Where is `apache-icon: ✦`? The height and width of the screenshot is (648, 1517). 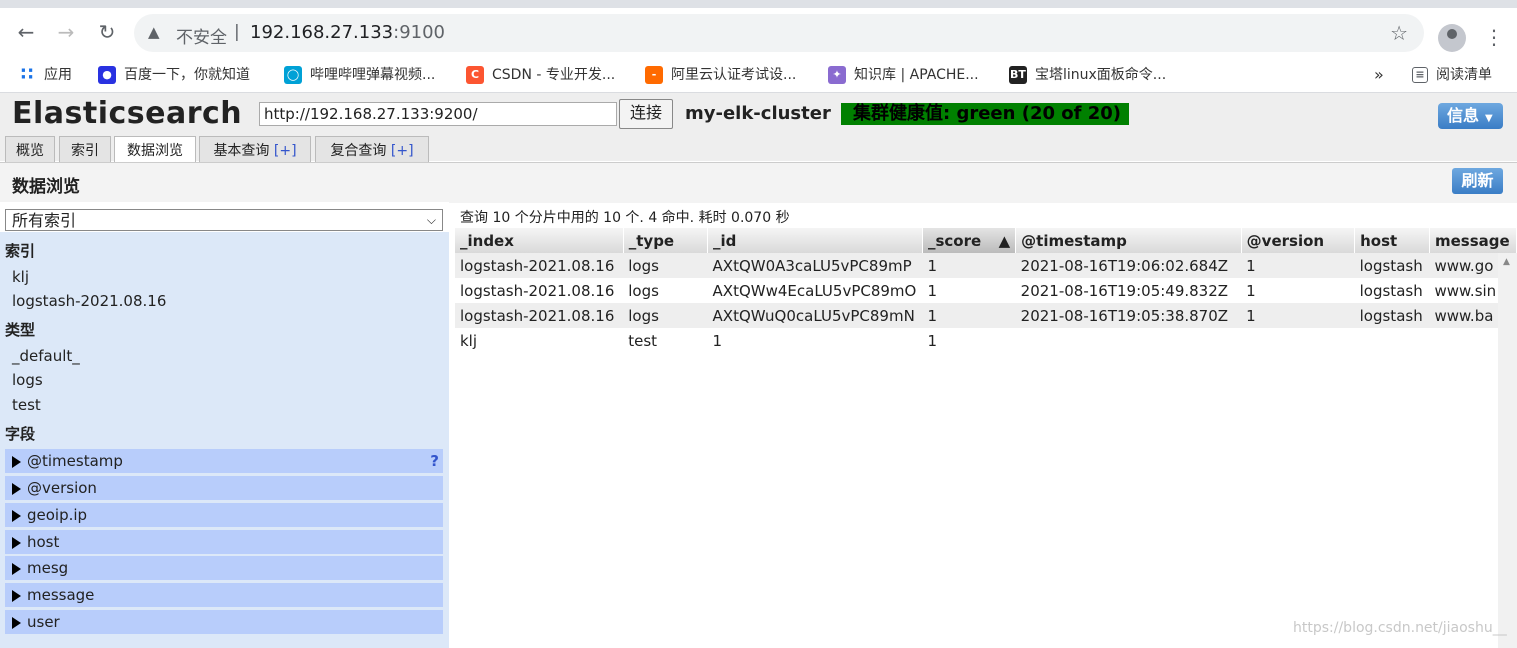 apache-icon: ✦ is located at coordinates (837, 75).